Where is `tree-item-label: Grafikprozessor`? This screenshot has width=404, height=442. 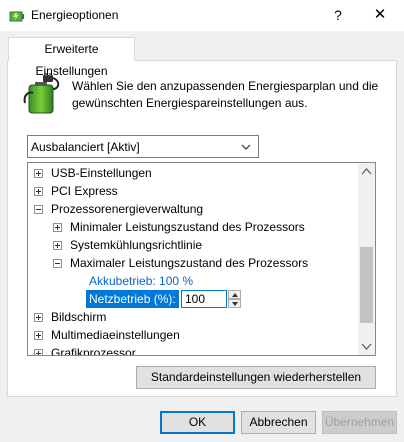
tree-item-label: Grafikprozessor is located at coordinates (93, 351).